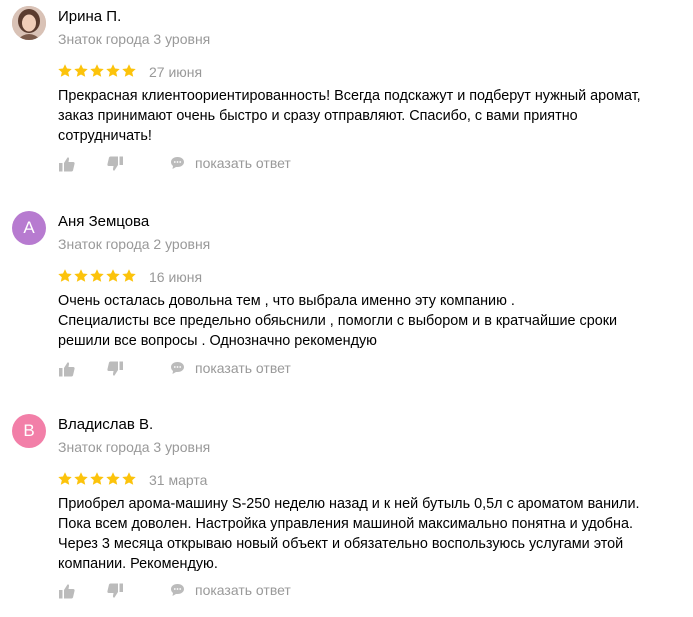 The height and width of the screenshot is (617, 693). I want to click on avatar: В, so click(29, 431).